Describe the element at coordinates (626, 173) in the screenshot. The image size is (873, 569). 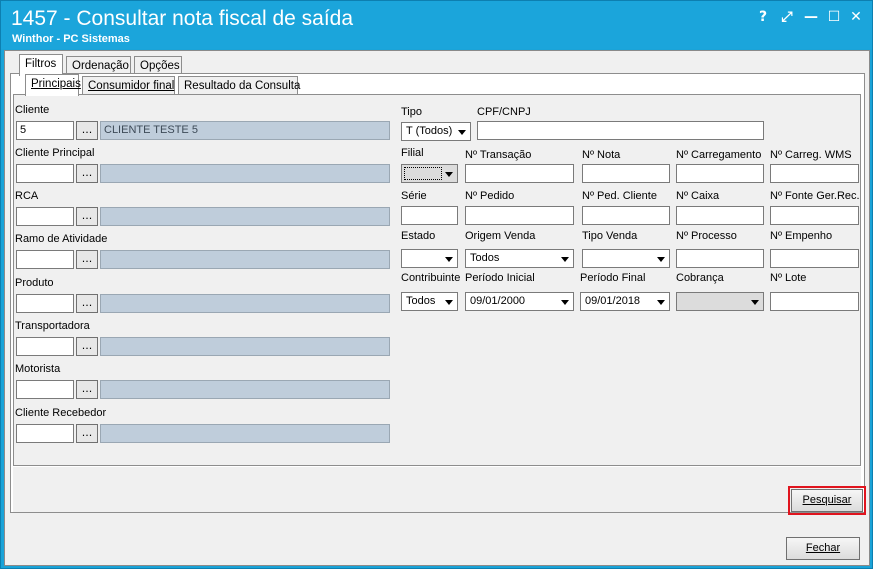
I see `nota-input` at that location.